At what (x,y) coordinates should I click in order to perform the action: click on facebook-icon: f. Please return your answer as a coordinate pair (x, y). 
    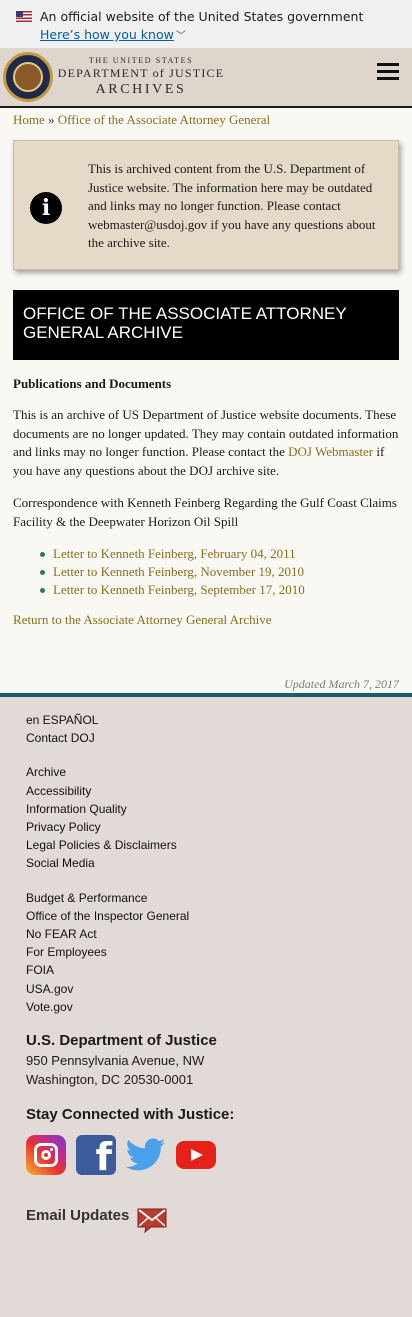
    Looking at the image, I should click on (96, 1155).